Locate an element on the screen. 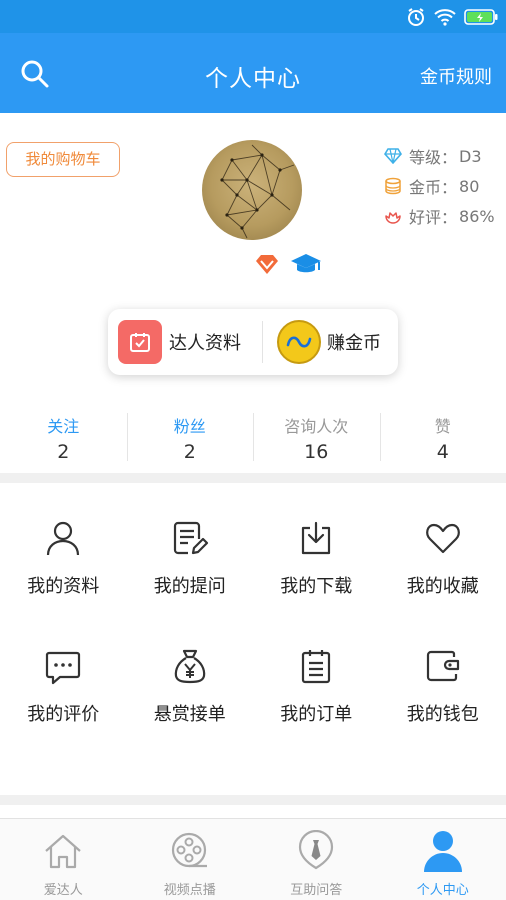 The height and width of the screenshot is (900, 506). coins-row: 金币： 80 is located at coordinates (439, 186).